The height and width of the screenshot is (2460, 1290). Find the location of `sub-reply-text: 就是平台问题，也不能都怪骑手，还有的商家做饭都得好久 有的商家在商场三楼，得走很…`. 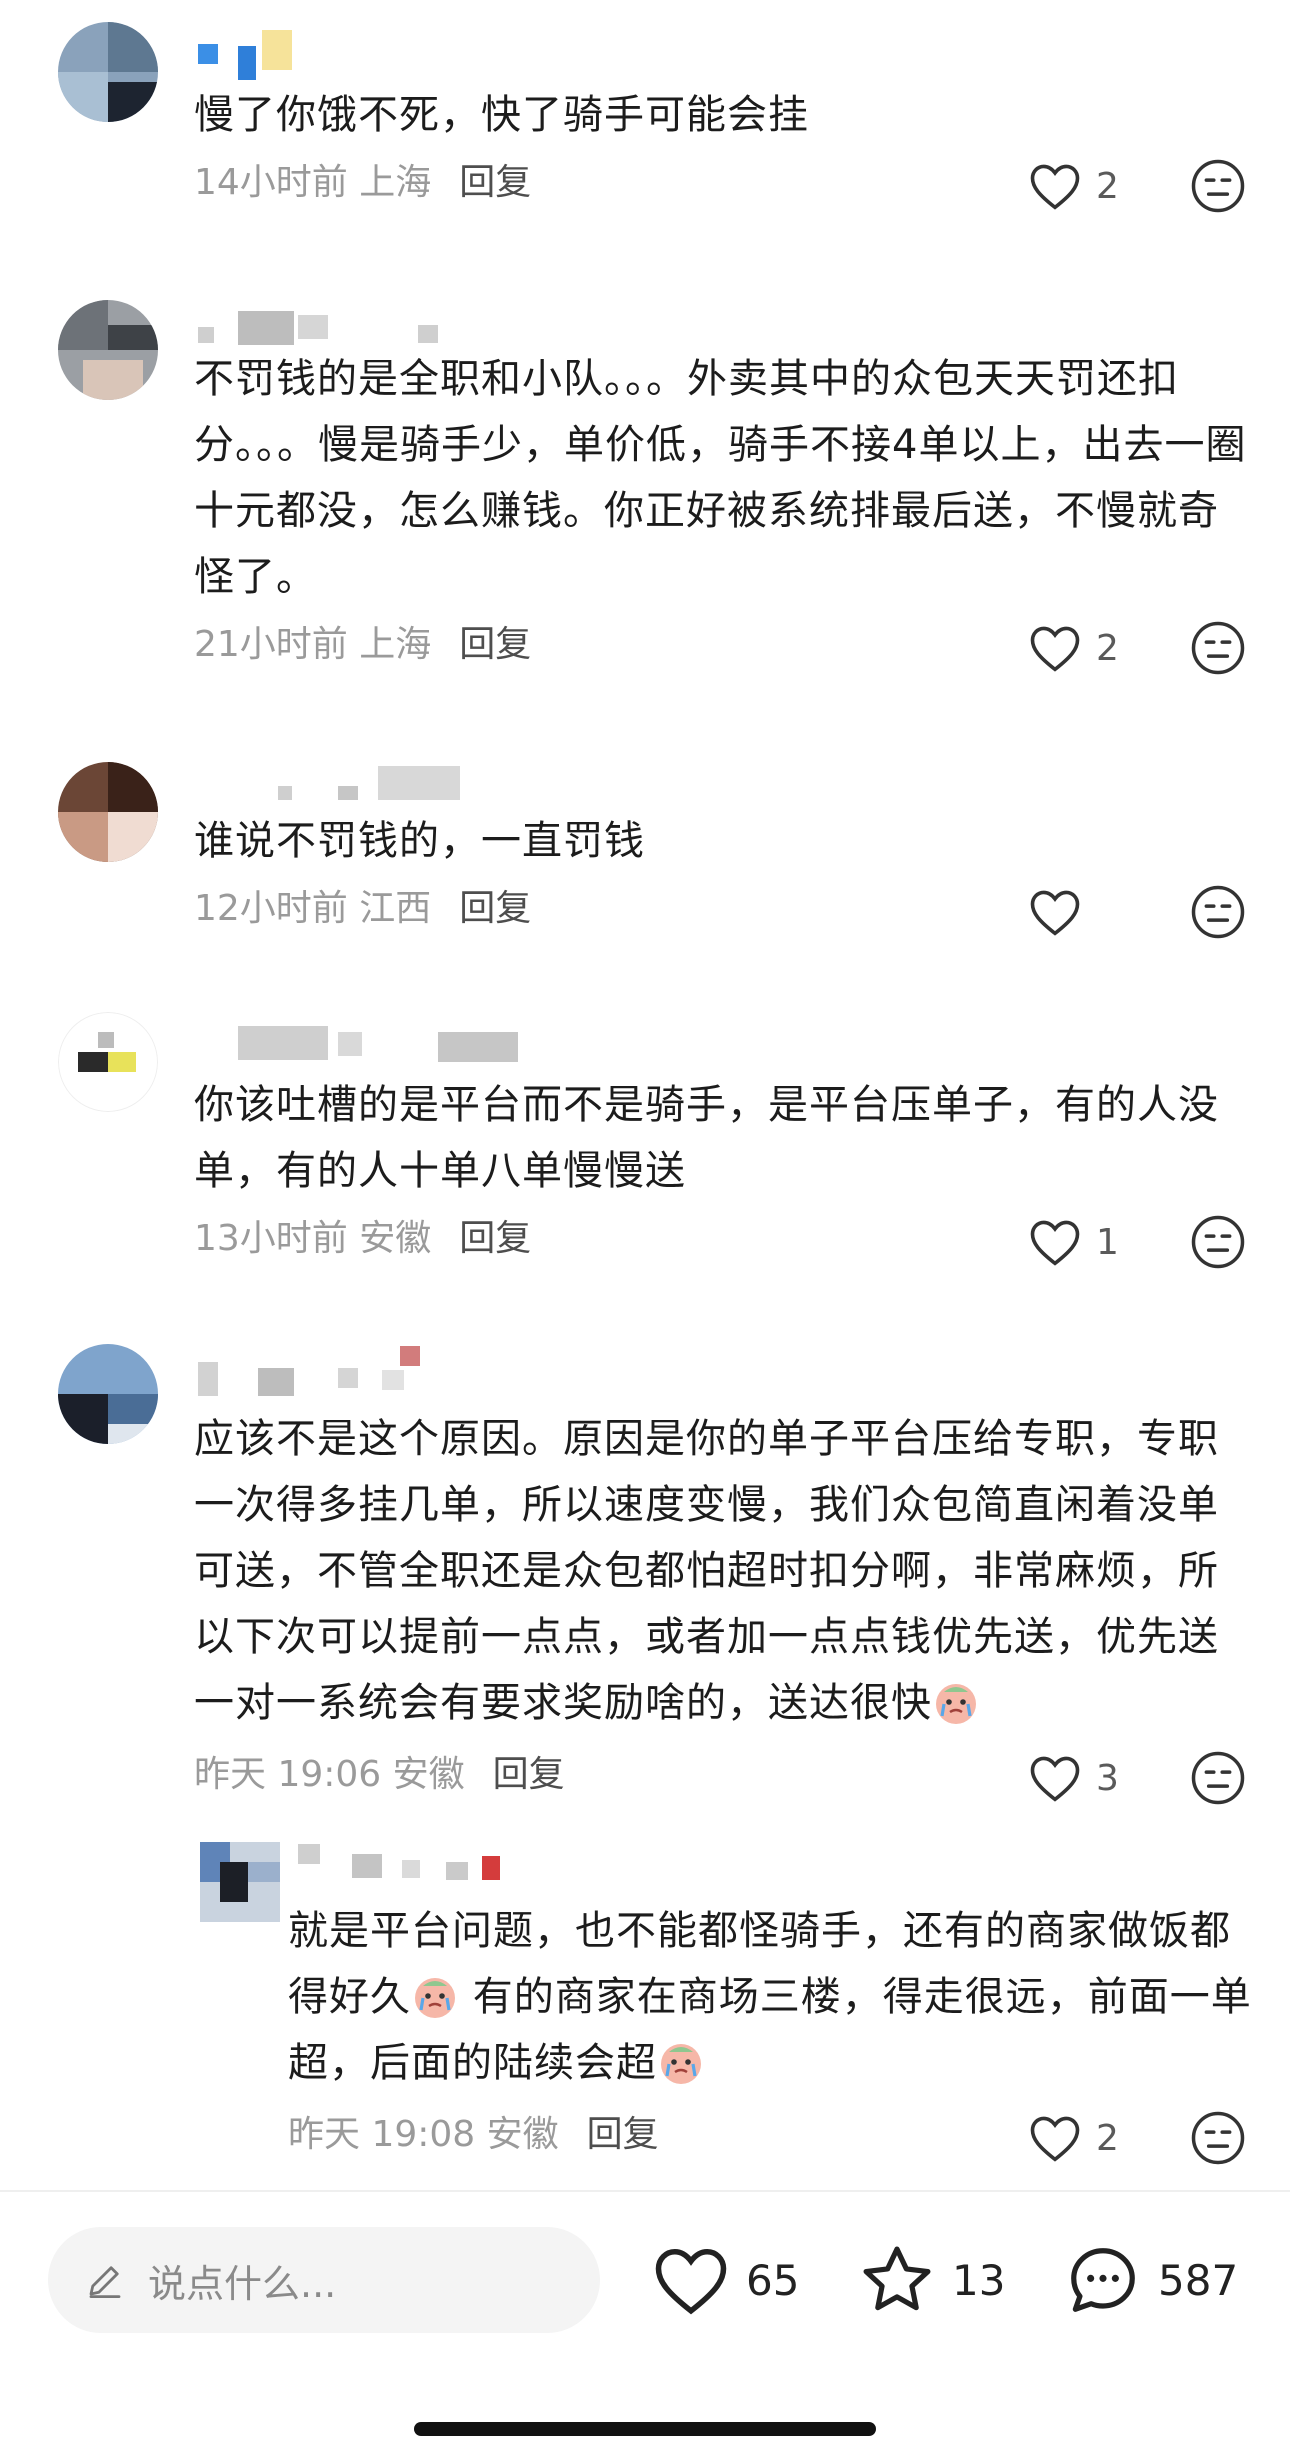

sub-reply-text: 就是平台问题，也不能都怪骑手，还有的商家做饭都得好久 有的商家在商场三楼，得走很… is located at coordinates (773, 1997).